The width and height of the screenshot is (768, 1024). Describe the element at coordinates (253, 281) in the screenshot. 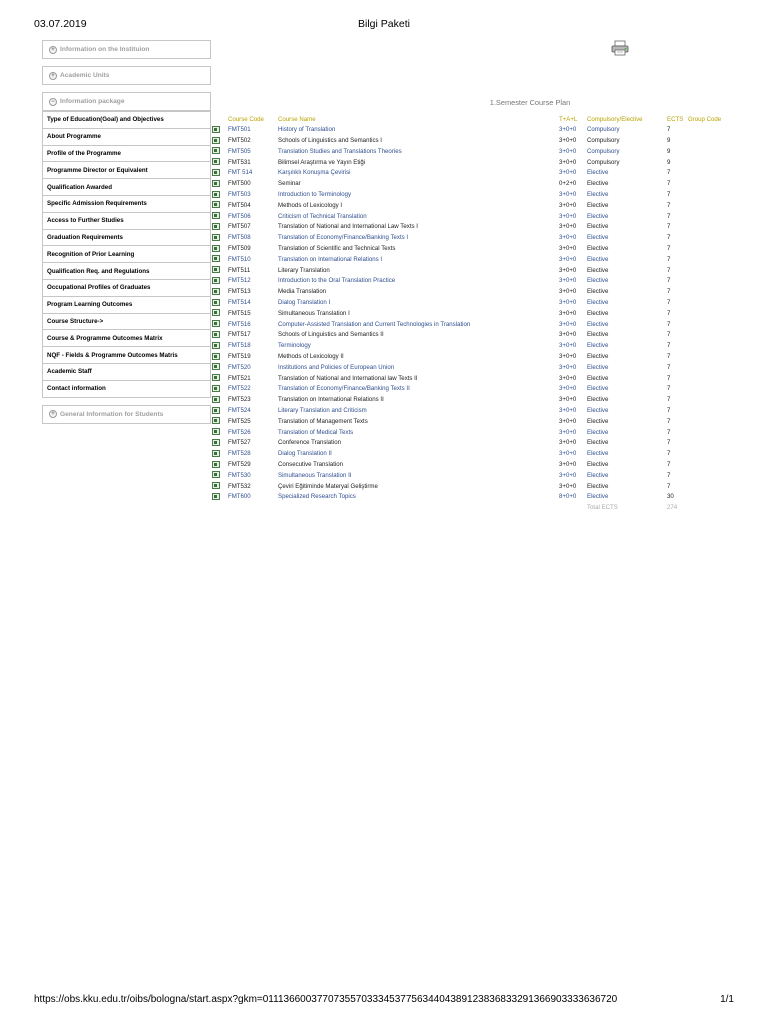

I see `course-code: FMT512` at that location.